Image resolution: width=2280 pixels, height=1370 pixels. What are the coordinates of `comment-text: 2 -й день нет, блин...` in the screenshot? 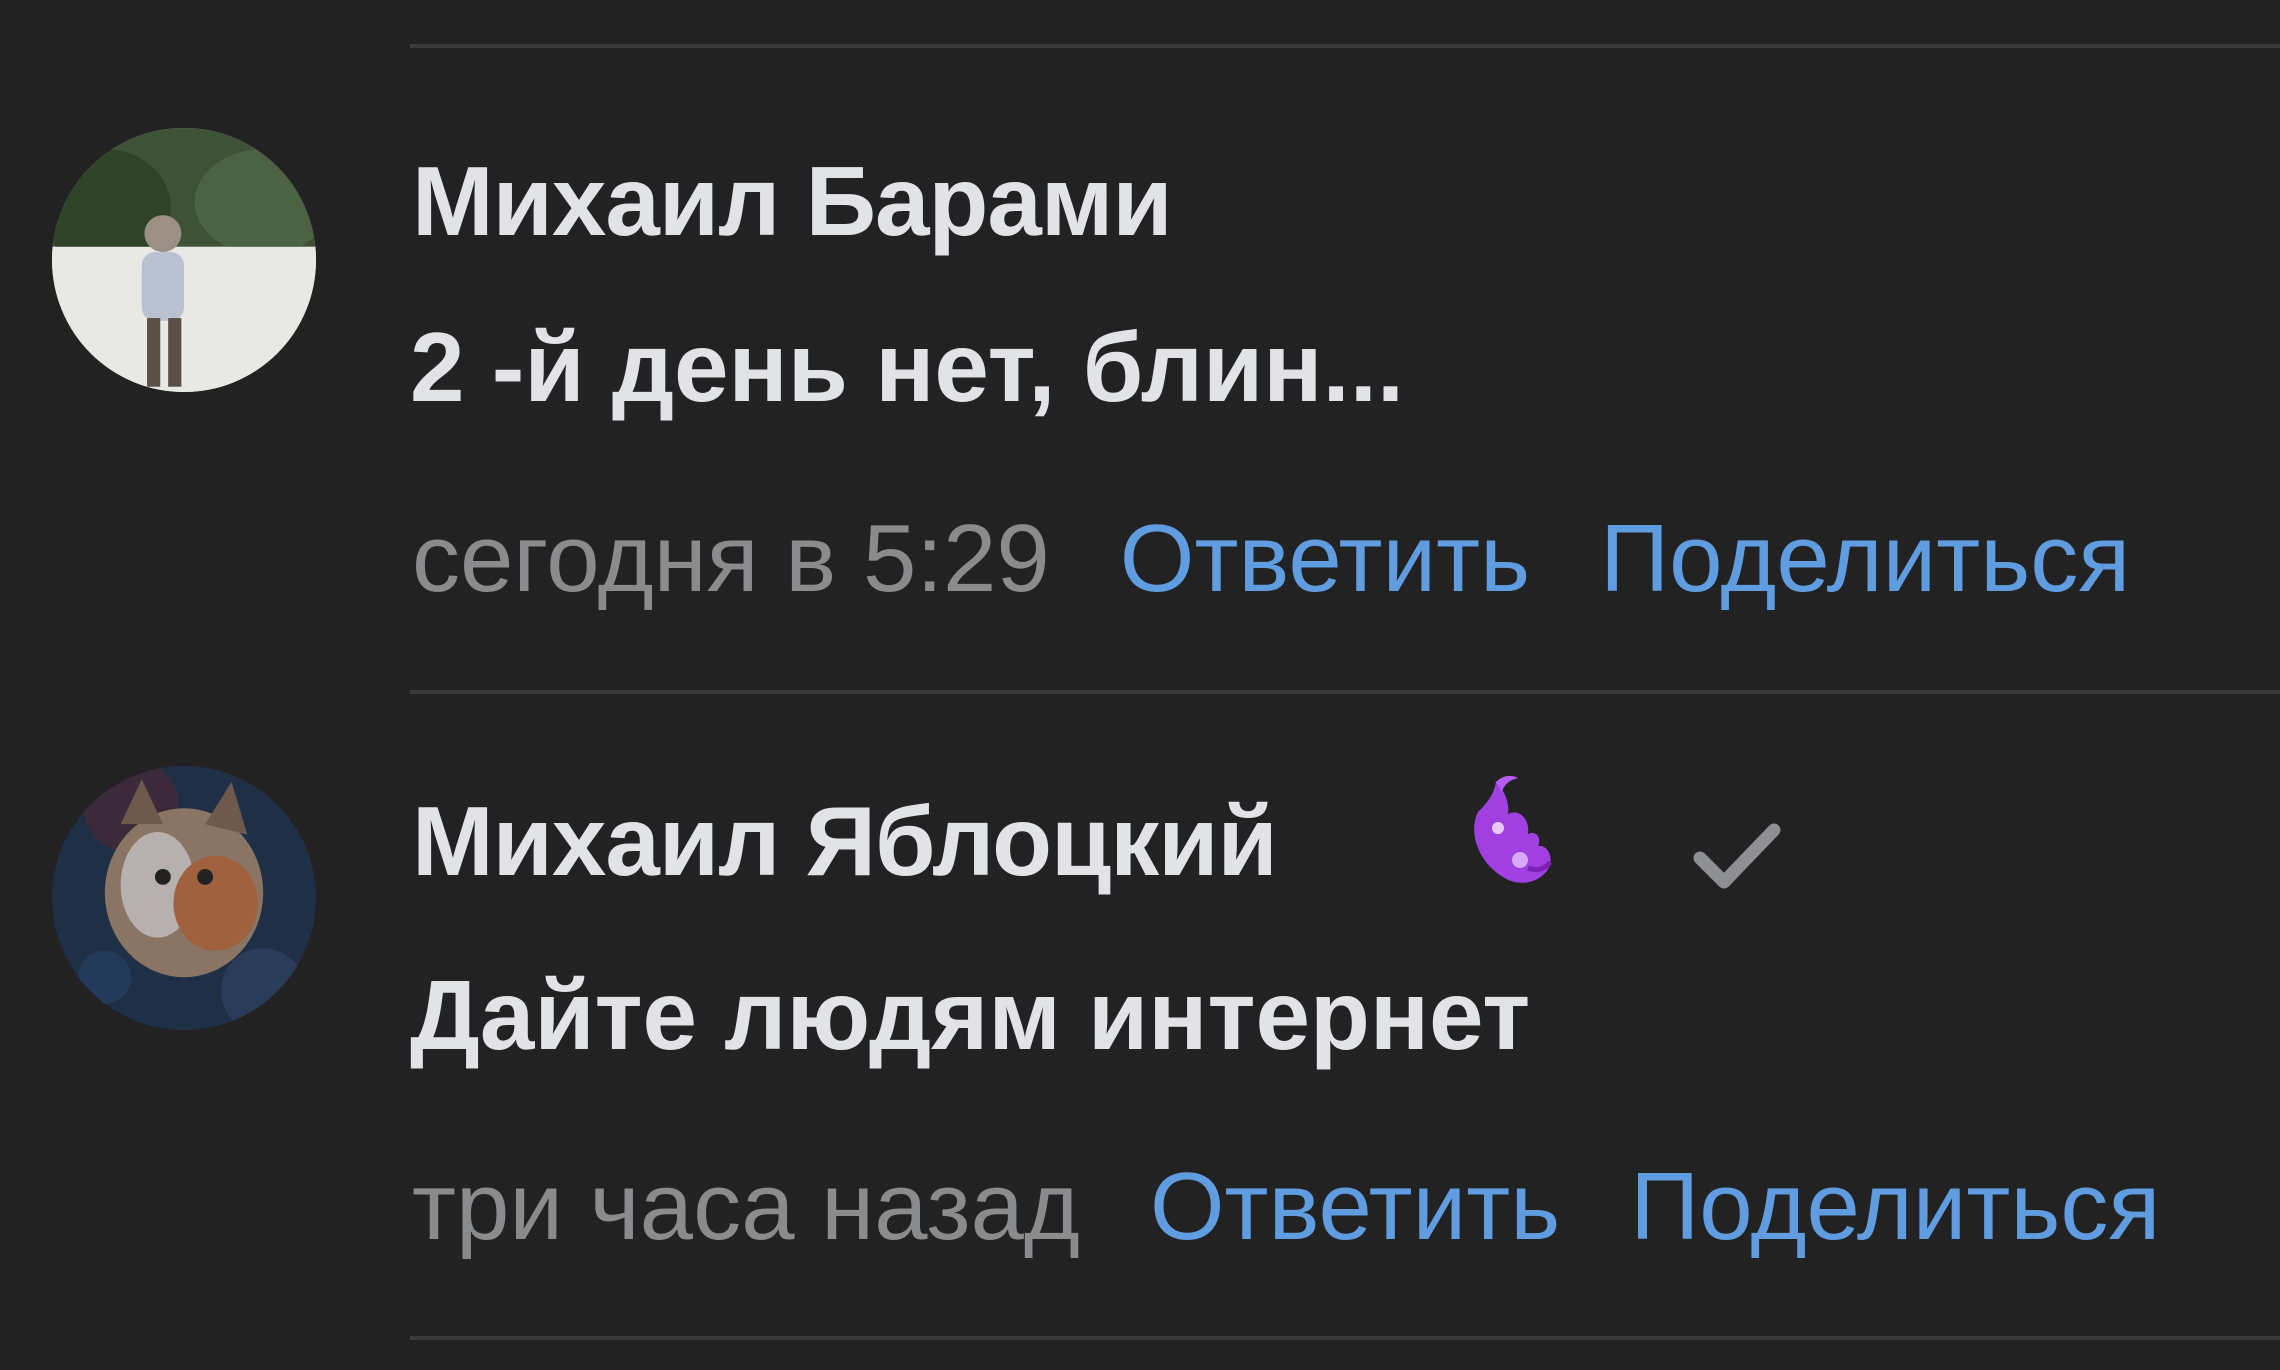 It's located at (907, 367).